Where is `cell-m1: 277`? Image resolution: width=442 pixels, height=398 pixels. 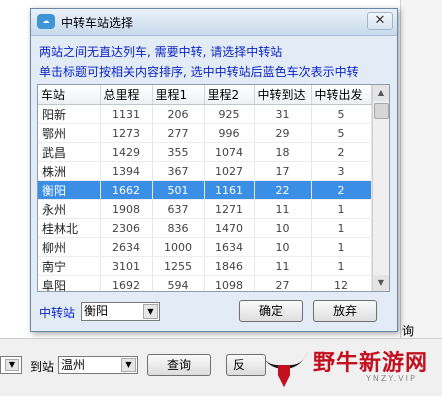
cell-m1: 277 is located at coordinates (178, 133).